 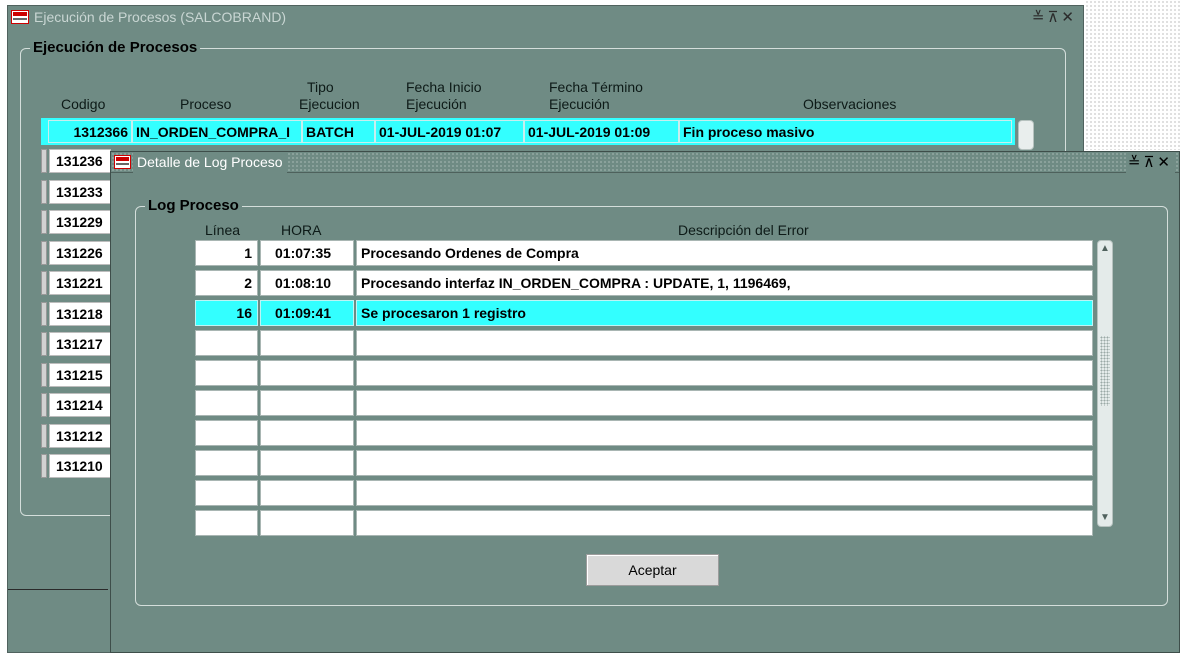 What do you see at coordinates (579, 104) in the screenshot?
I see `header-fecha-termino-ejec: Ejecución` at bounding box center [579, 104].